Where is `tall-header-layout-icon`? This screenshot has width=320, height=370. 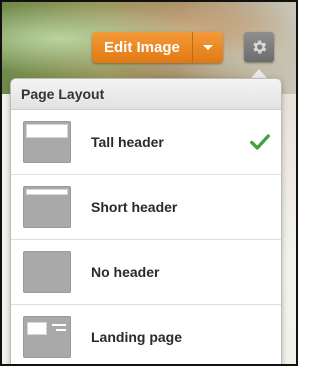
tall-header-layout-icon is located at coordinates (47, 142).